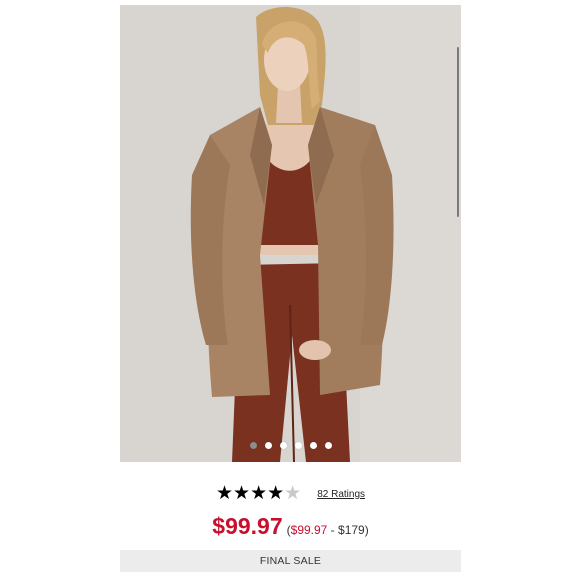  What do you see at coordinates (290, 561) in the screenshot?
I see `final-sale-badge: FINAL SALE` at bounding box center [290, 561].